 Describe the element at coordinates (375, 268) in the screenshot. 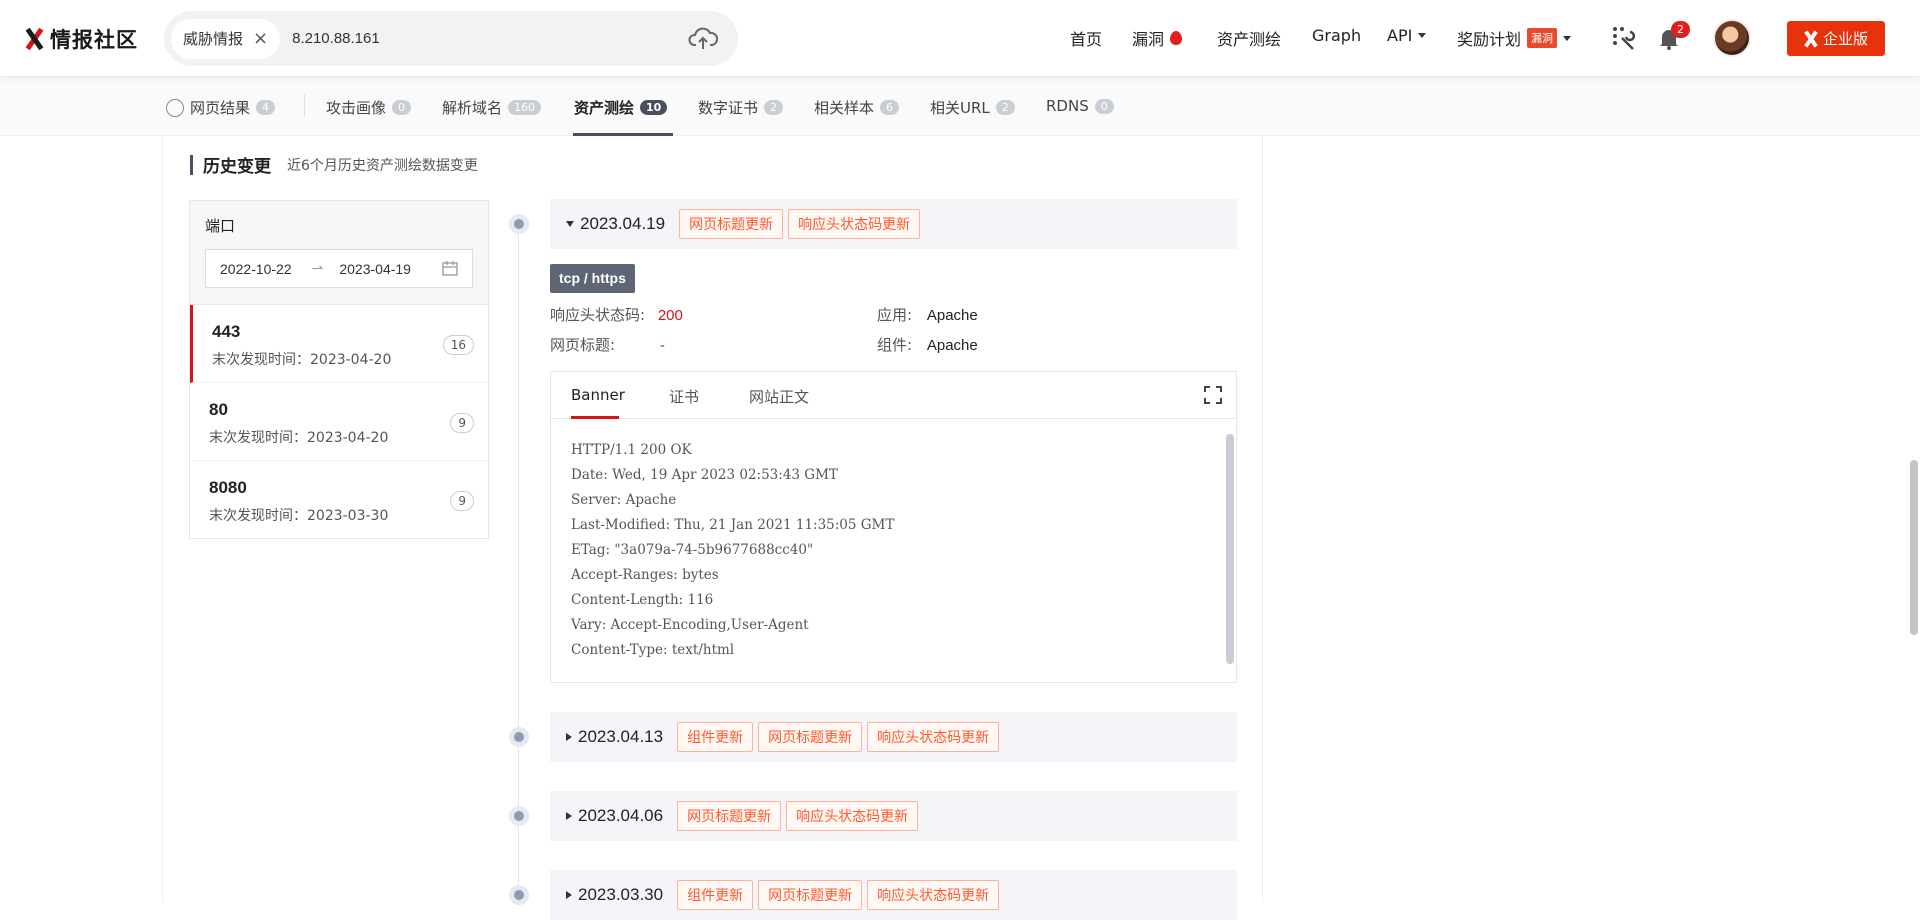

I see `date-end: 2023-04-19` at that location.